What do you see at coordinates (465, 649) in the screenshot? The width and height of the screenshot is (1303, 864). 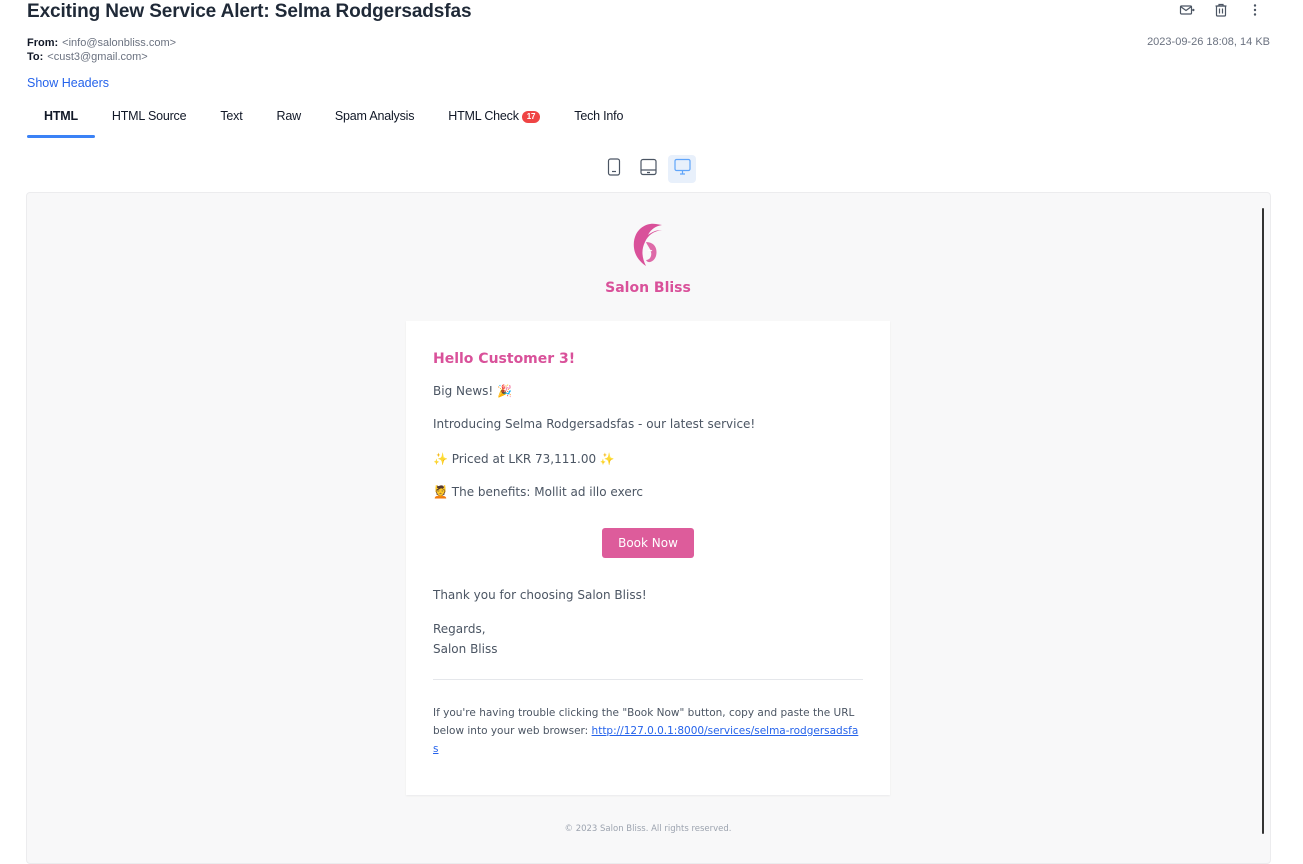 I see `signature-text: Salon Bliss` at bounding box center [465, 649].